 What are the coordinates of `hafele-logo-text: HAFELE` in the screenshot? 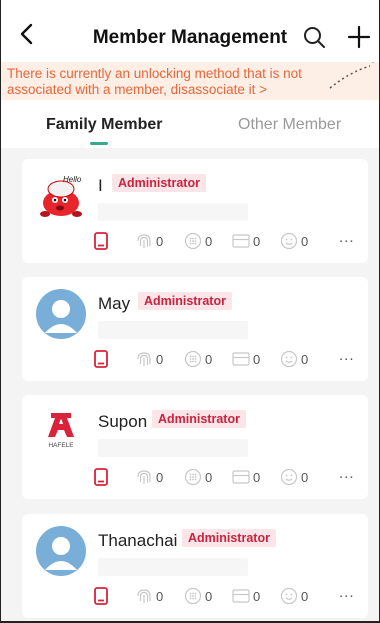 It's located at (61, 445).